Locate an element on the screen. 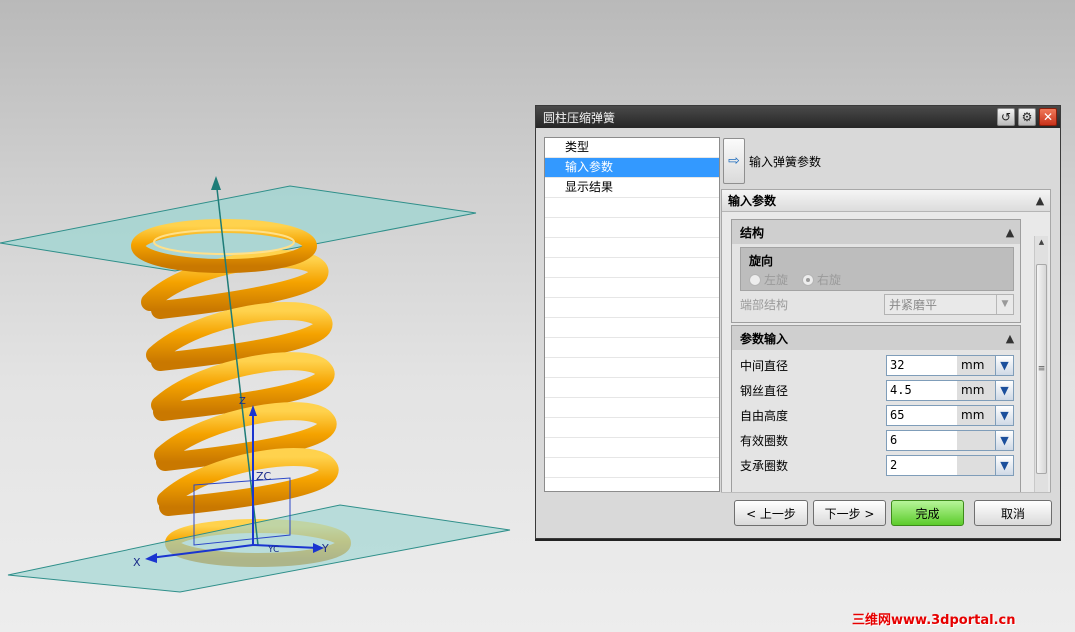  input-params-title: 输入参数 is located at coordinates (752, 201).